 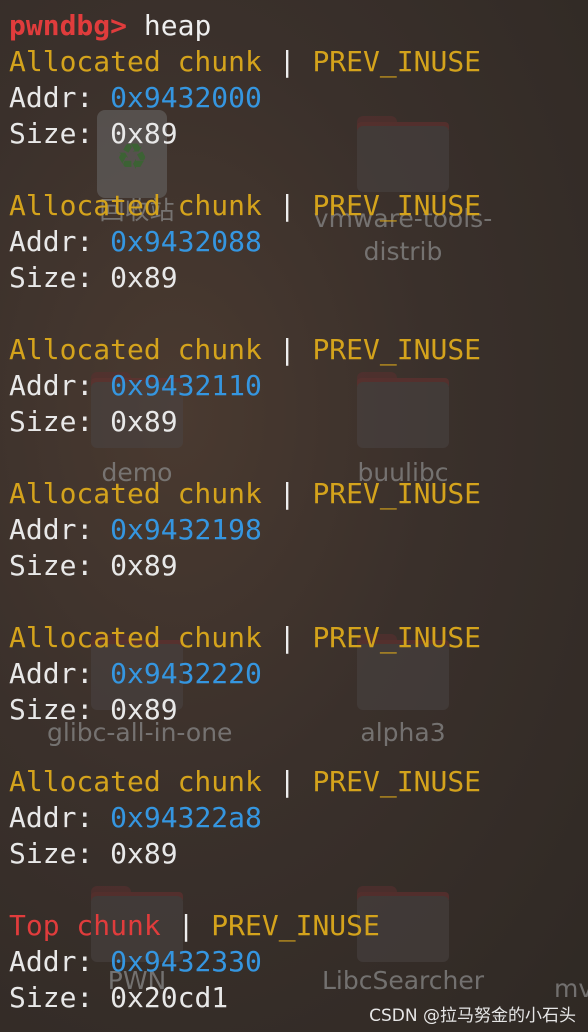 I want to click on chunk-address: 0x94322a8, so click(x=186, y=817).